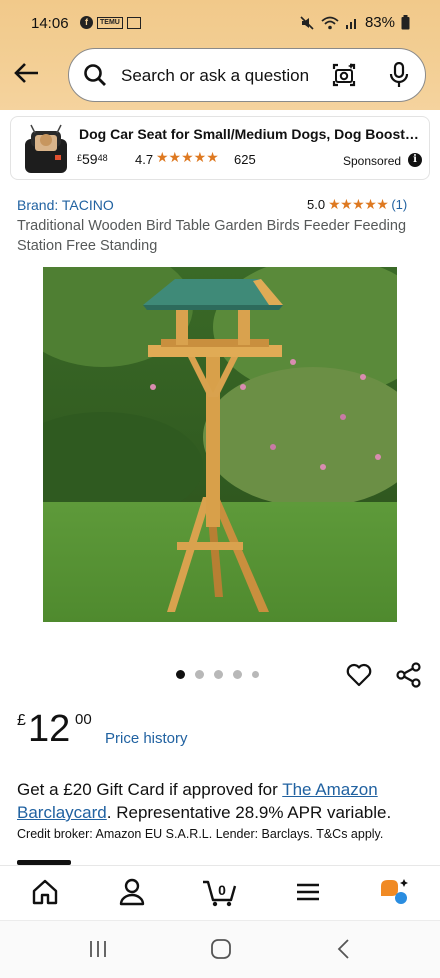  What do you see at coordinates (132, 892) in the screenshot?
I see `account-icon` at bounding box center [132, 892].